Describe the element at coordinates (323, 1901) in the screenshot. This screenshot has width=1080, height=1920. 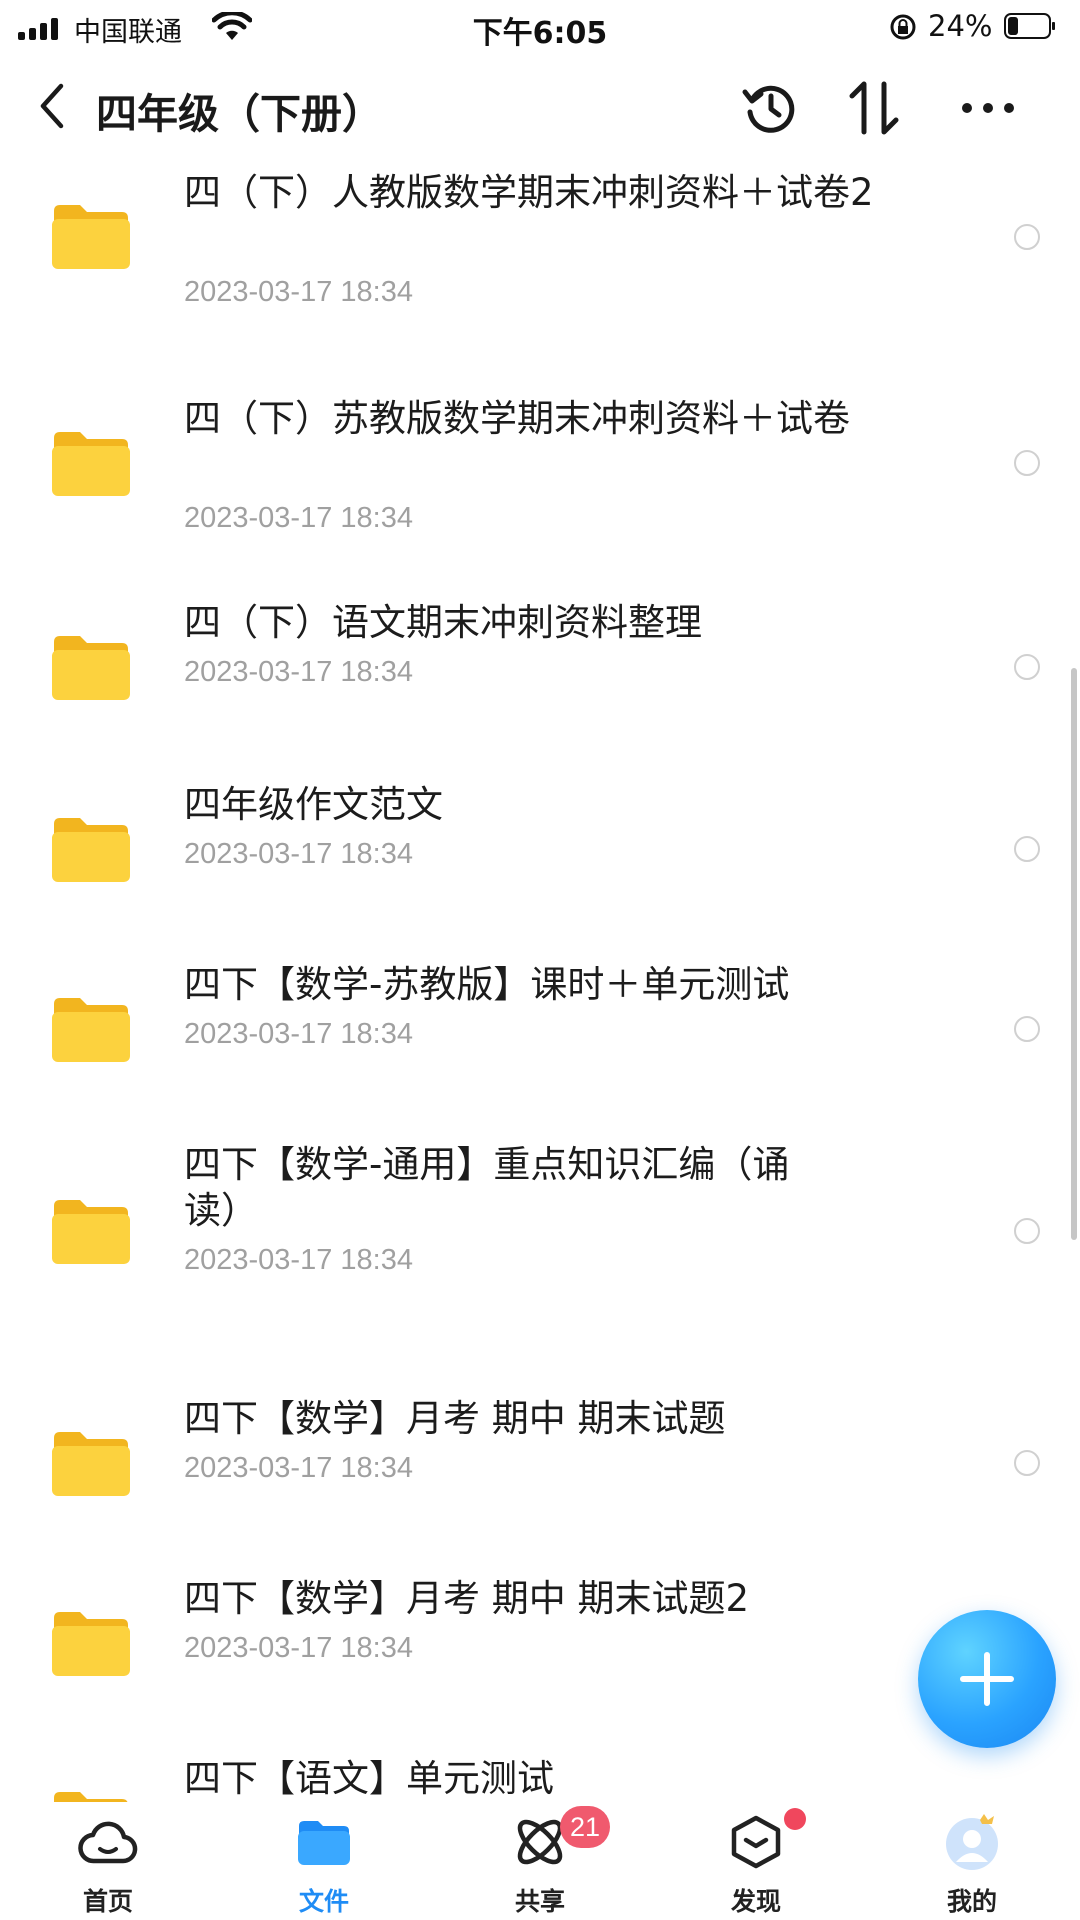
I see `tab-label: 文件` at that location.